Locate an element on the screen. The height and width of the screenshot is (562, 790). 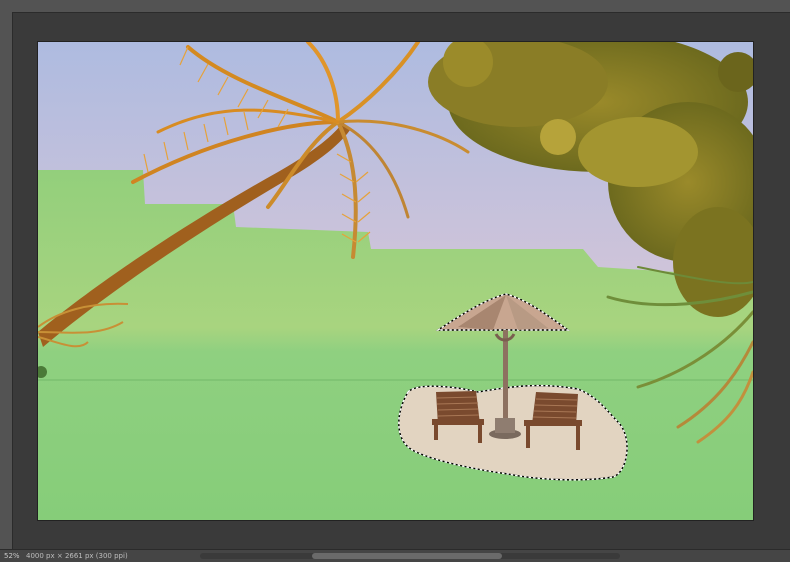
horizontal-scrollbar is located at coordinates (410, 556).